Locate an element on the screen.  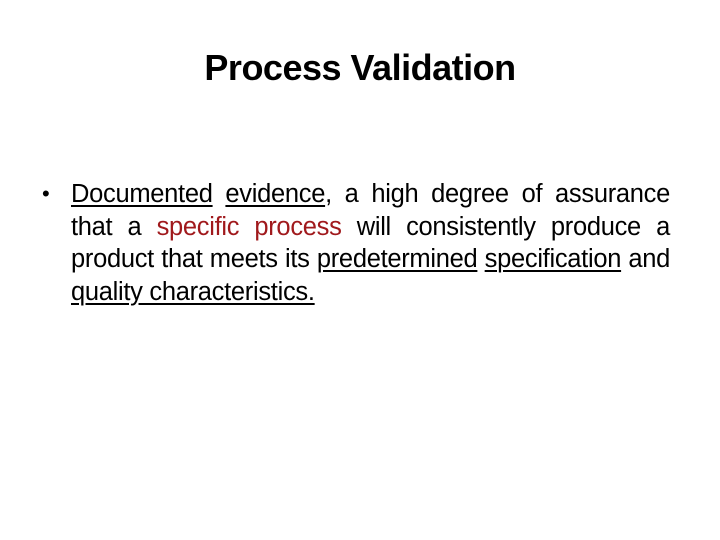
term-quality-characteristics: quality characteristics. is located at coordinates (193, 291).